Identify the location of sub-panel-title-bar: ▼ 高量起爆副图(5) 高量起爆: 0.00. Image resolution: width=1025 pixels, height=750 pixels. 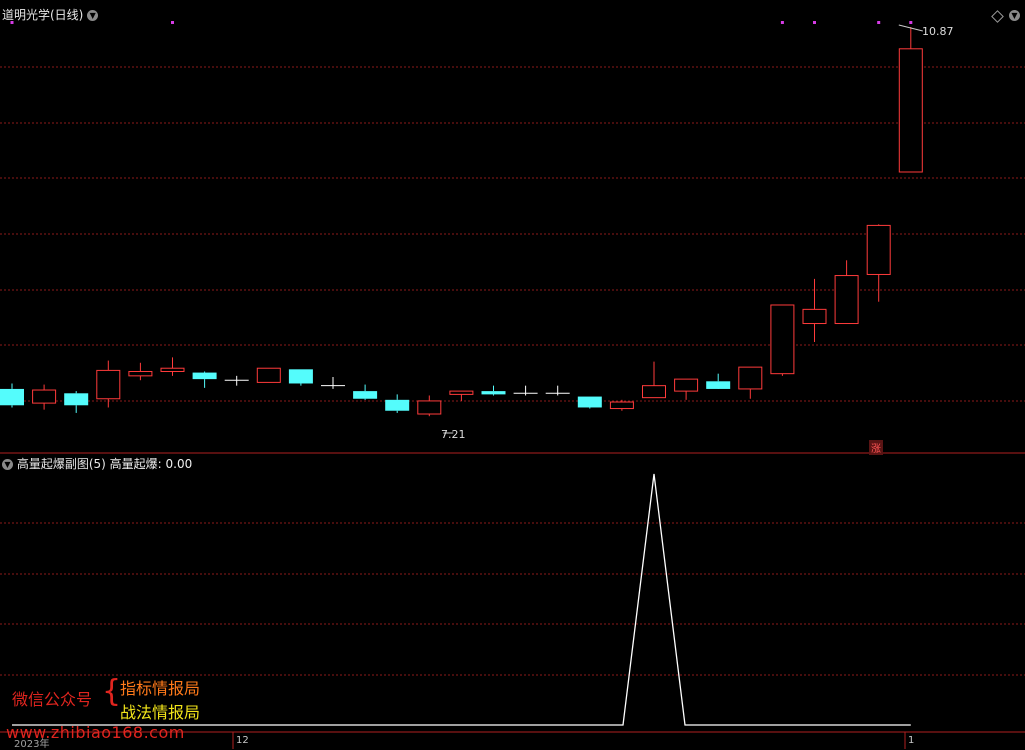
(97, 463).